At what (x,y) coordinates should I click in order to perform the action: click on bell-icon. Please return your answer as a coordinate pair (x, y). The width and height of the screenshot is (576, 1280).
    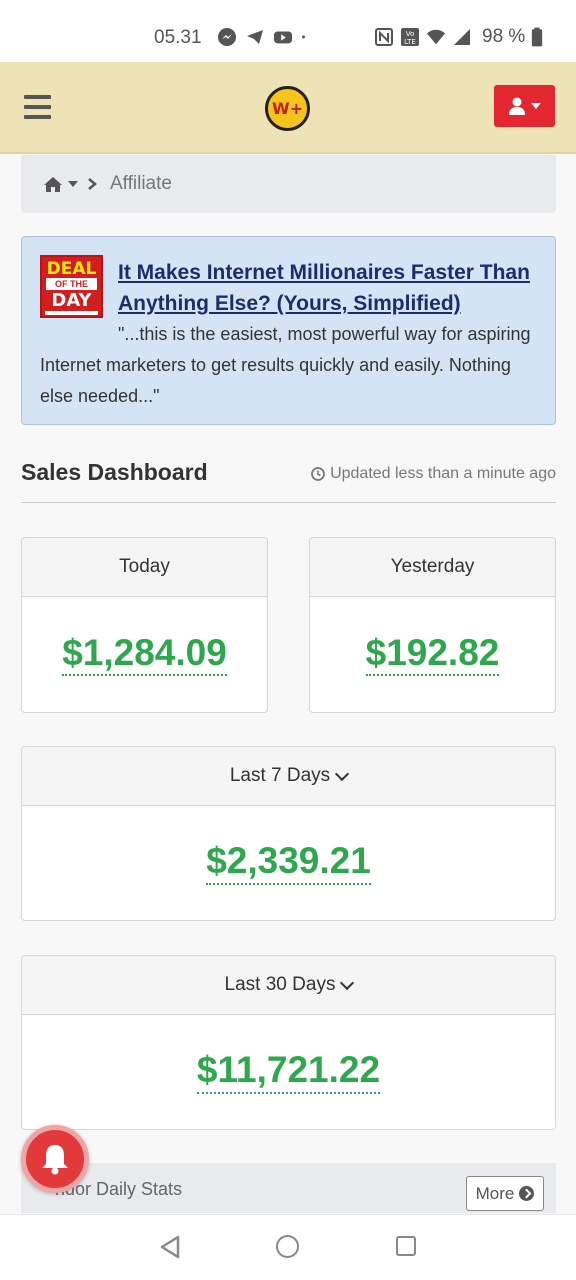
    Looking at the image, I should click on (55, 1160).